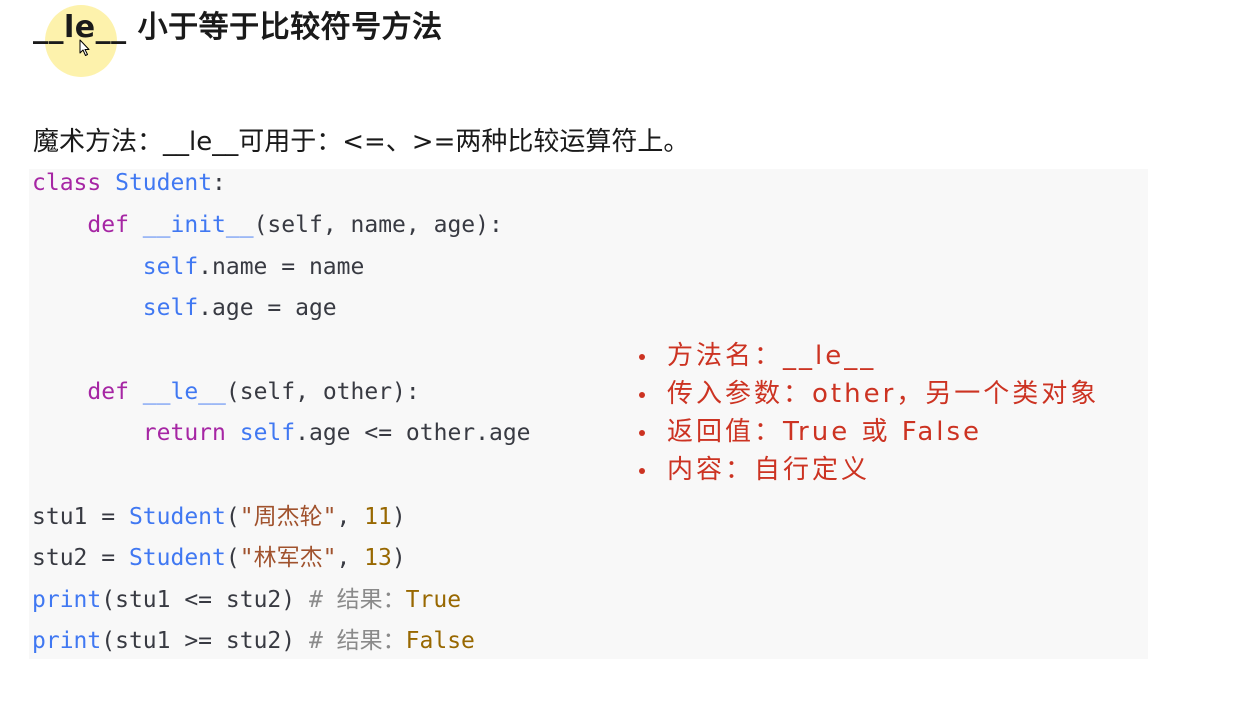 The height and width of the screenshot is (701, 1234). I want to click on code-line-12: print(stu1 >= stu2) # 结果：False, so click(253, 641).